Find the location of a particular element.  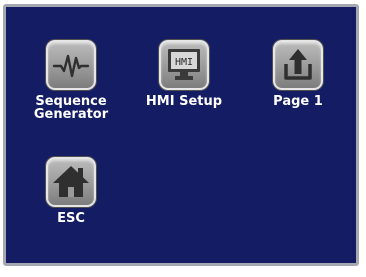

home-icon is located at coordinates (71, 181).